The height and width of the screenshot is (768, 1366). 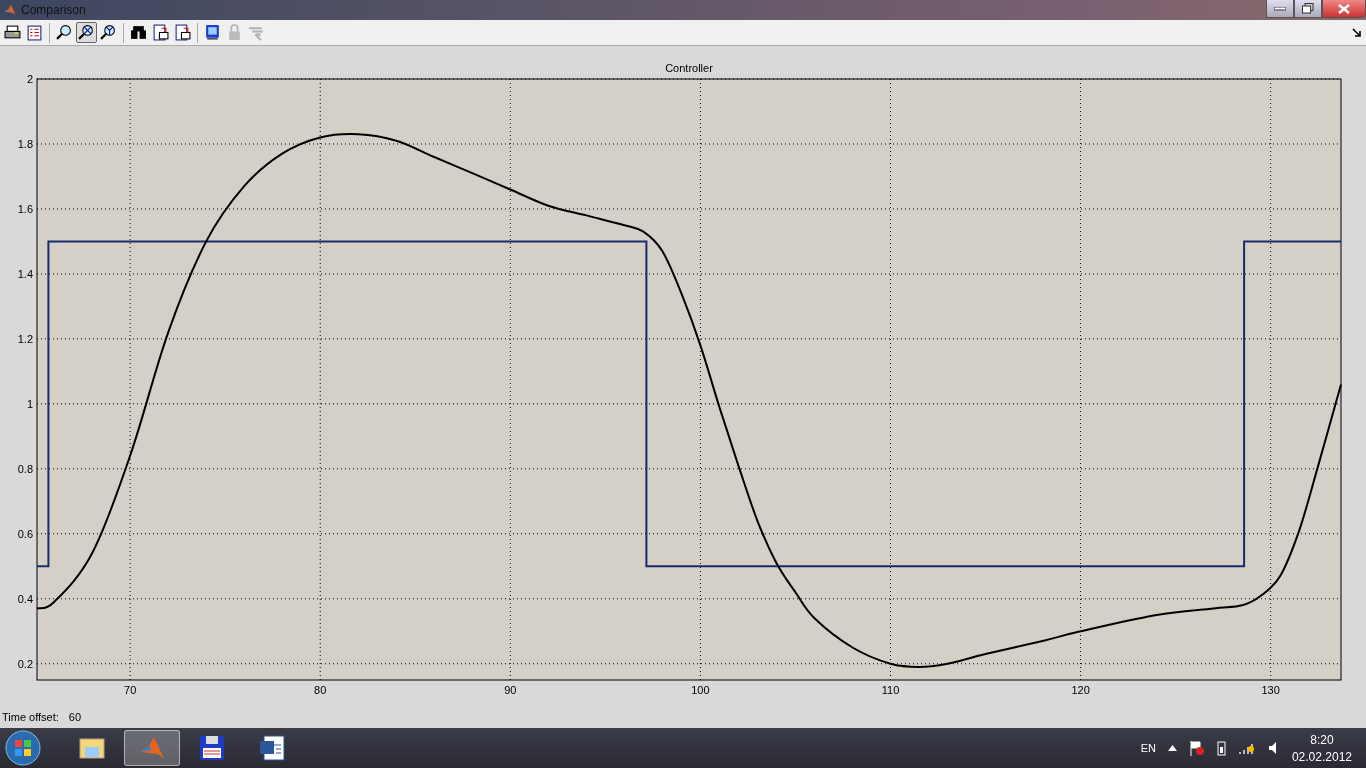 I want to click on y-tick-label: 1.8, so click(x=25, y=143).